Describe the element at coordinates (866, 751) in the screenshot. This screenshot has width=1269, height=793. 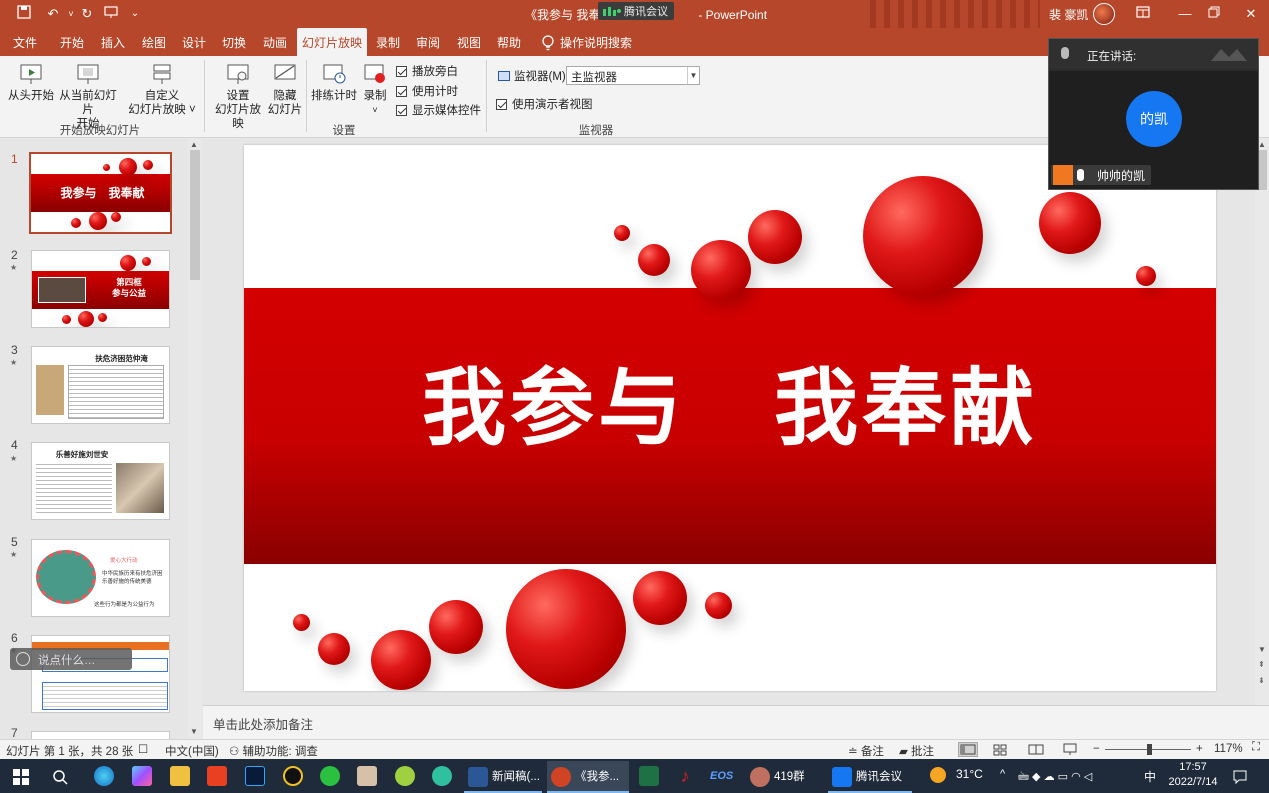
I see `notes-button: ≐ 备注` at that location.